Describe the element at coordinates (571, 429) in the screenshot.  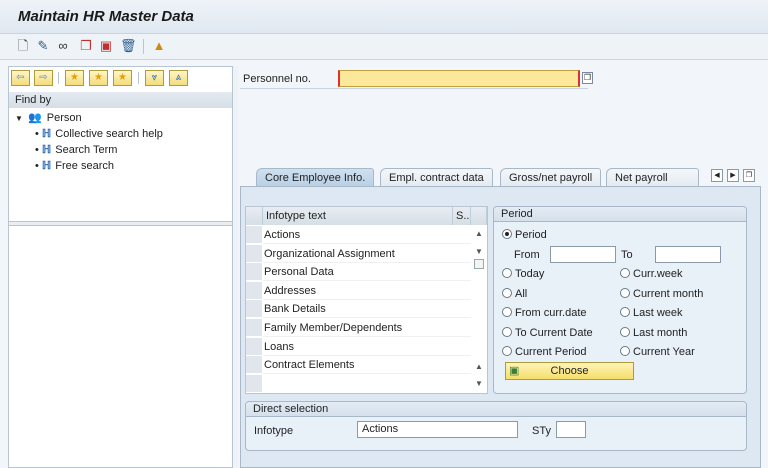
I see `subtype-input` at that location.